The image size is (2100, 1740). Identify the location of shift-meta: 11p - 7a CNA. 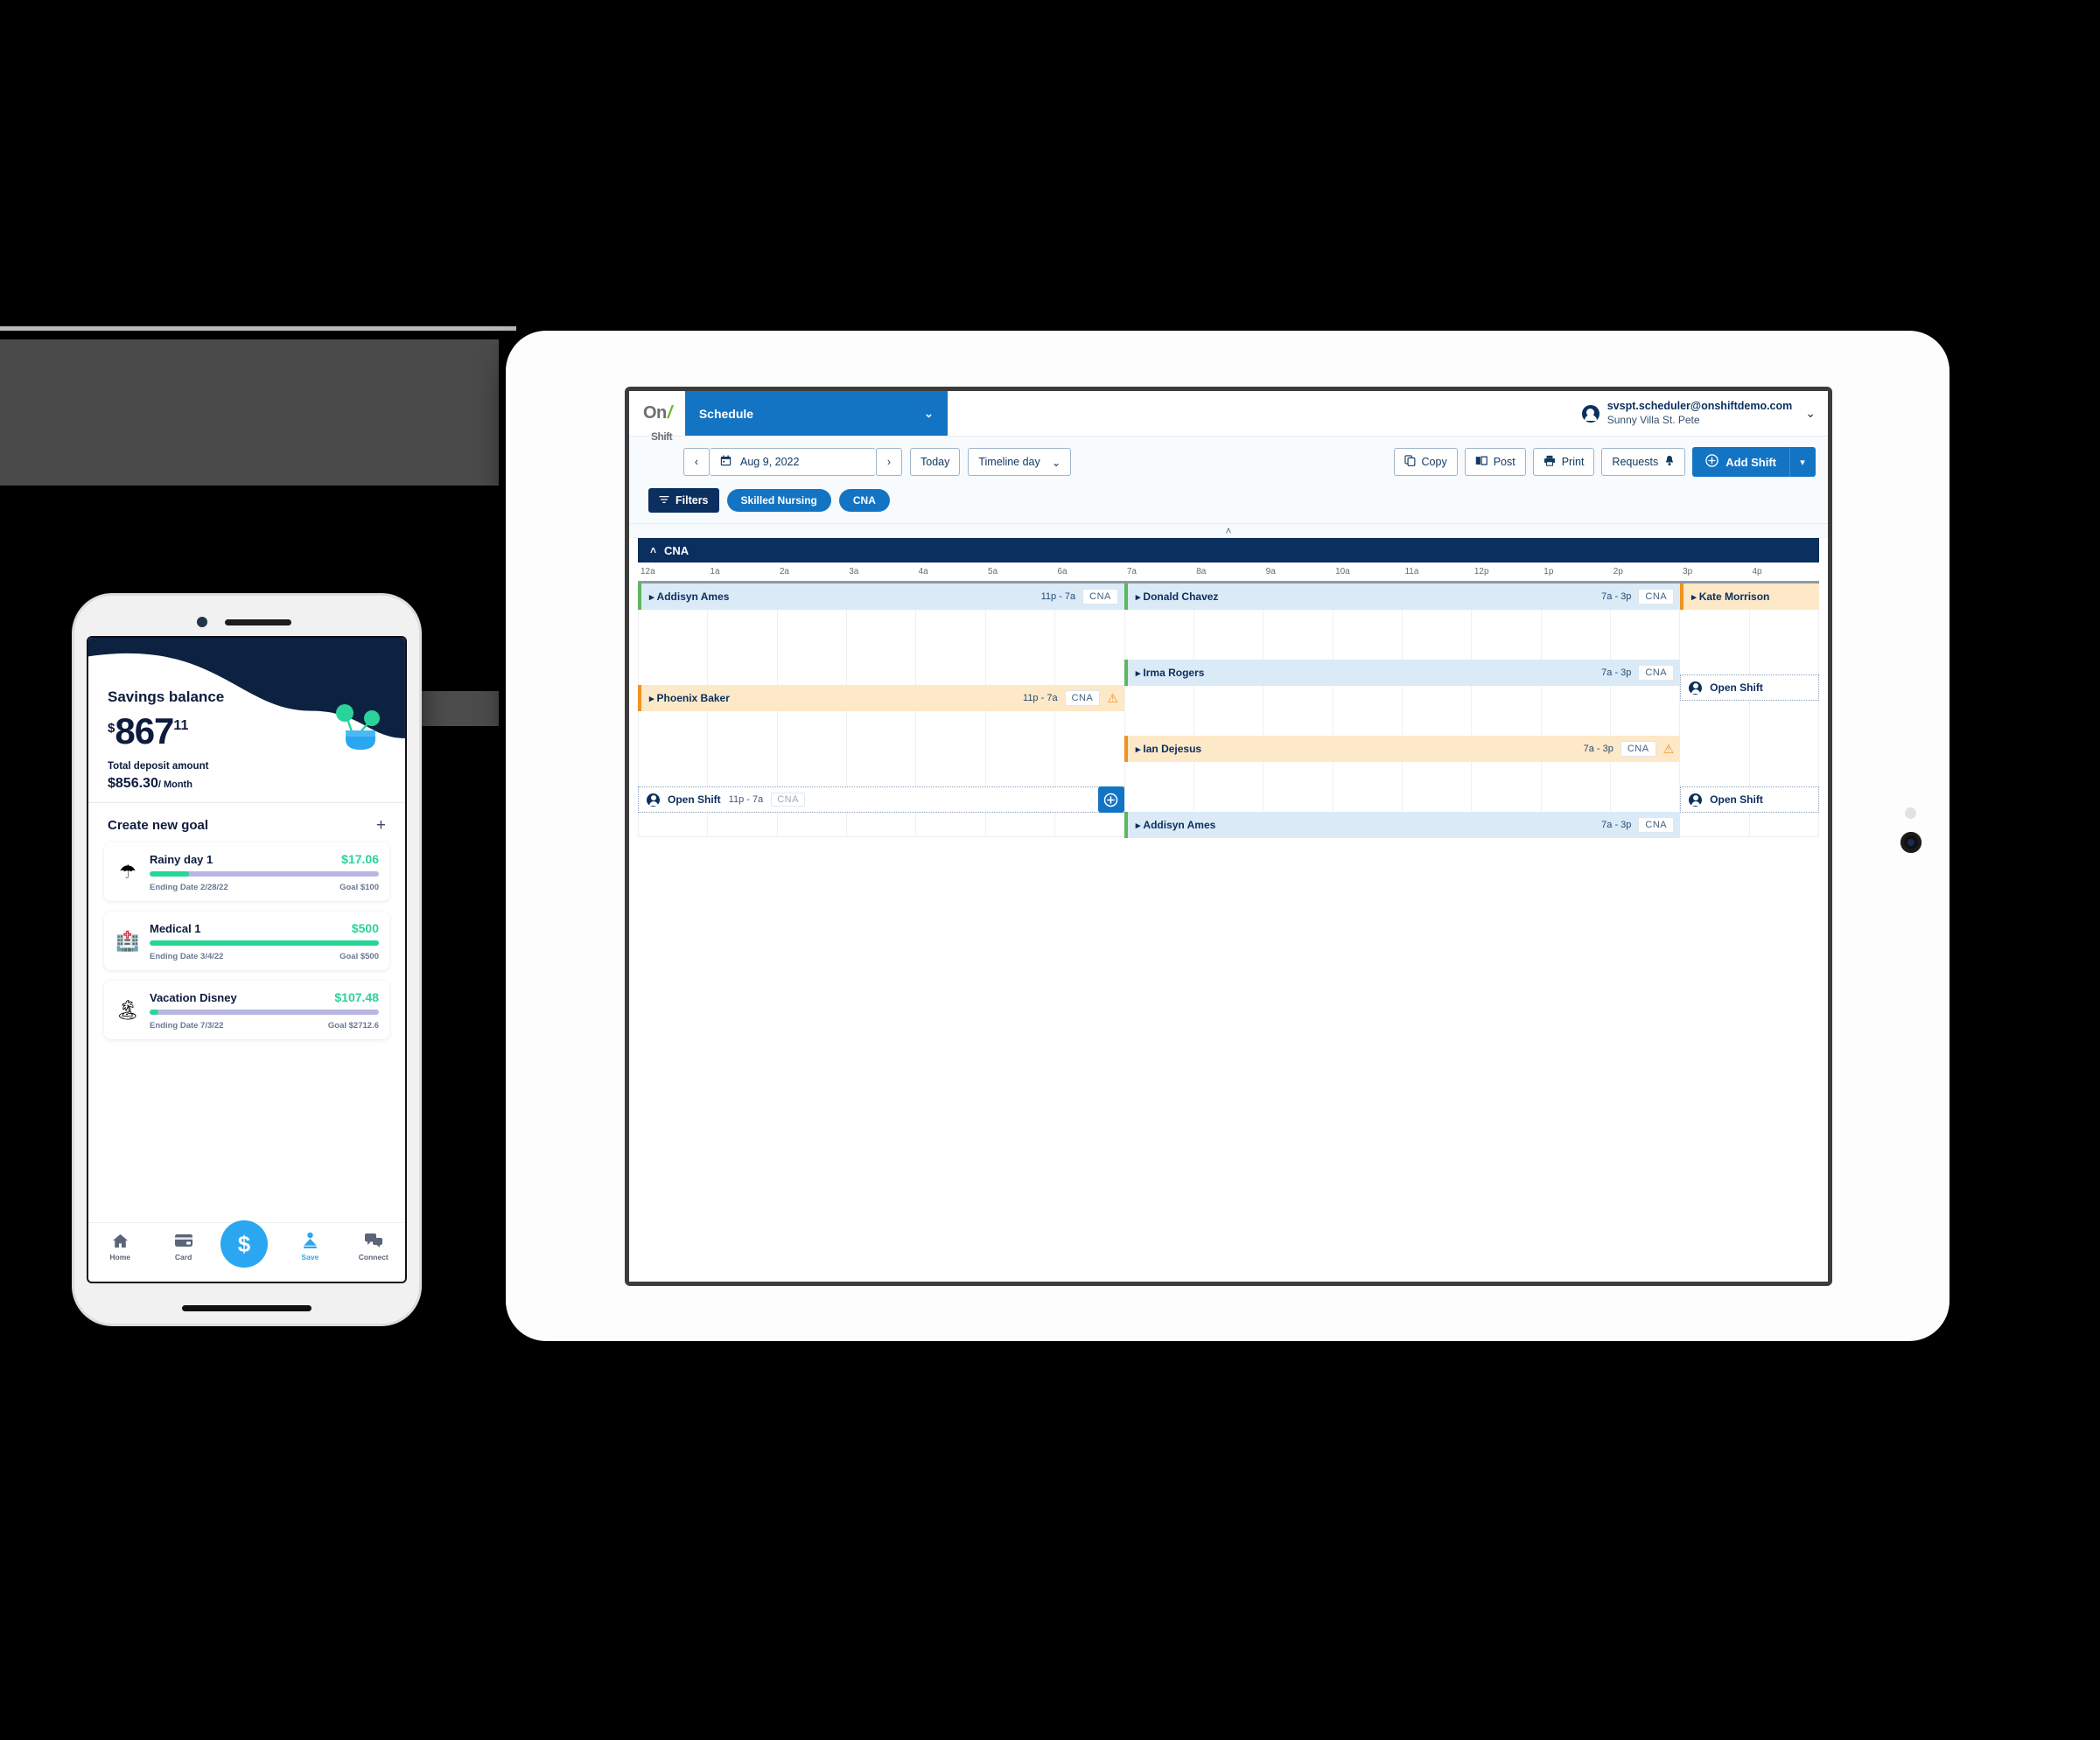
(1079, 596).